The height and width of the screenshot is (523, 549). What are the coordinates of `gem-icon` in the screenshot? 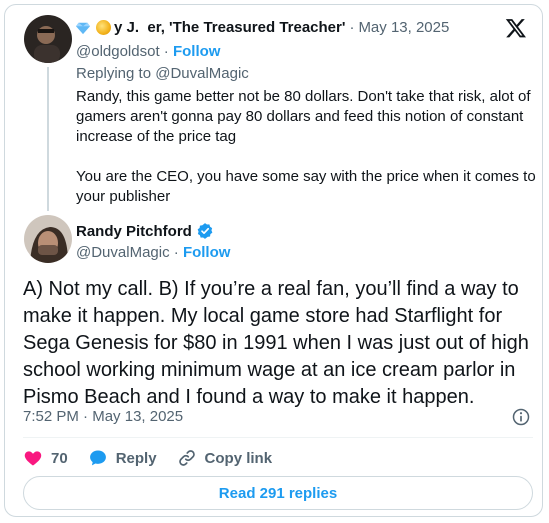 It's located at (83, 28).